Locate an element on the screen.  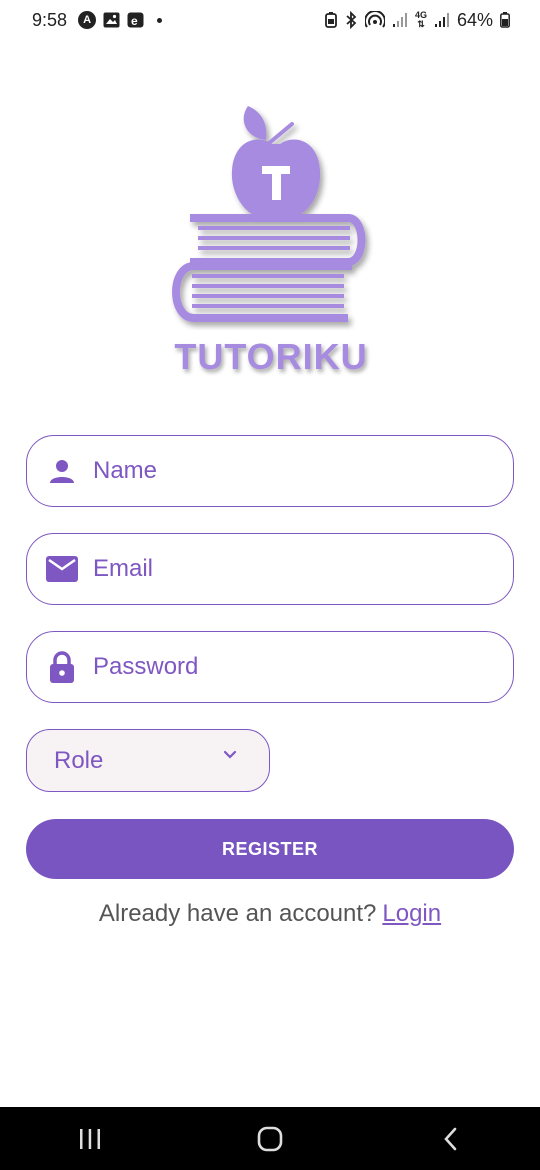
name-field: Name is located at coordinates (270, 471).